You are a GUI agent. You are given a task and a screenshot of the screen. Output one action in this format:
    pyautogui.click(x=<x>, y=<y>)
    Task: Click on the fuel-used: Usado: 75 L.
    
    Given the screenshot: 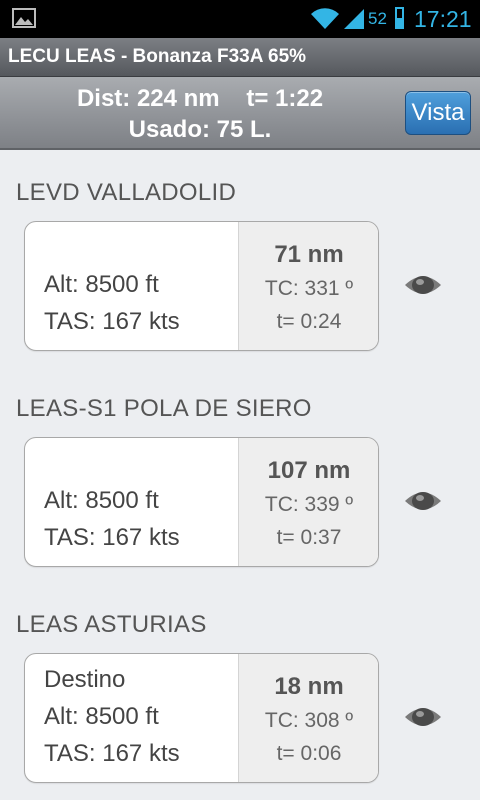 What is the action you would take?
    pyautogui.click(x=200, y=129)
    